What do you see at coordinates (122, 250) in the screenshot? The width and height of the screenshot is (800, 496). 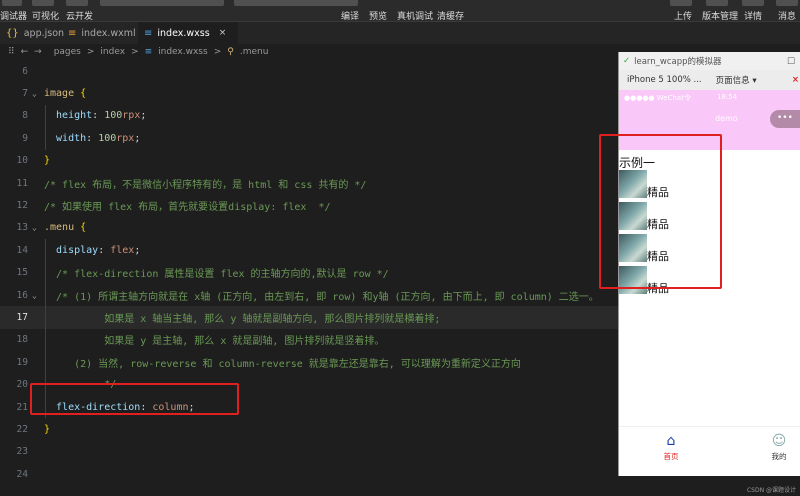 I see `code-token: flex` at bounding box center [122, 250].